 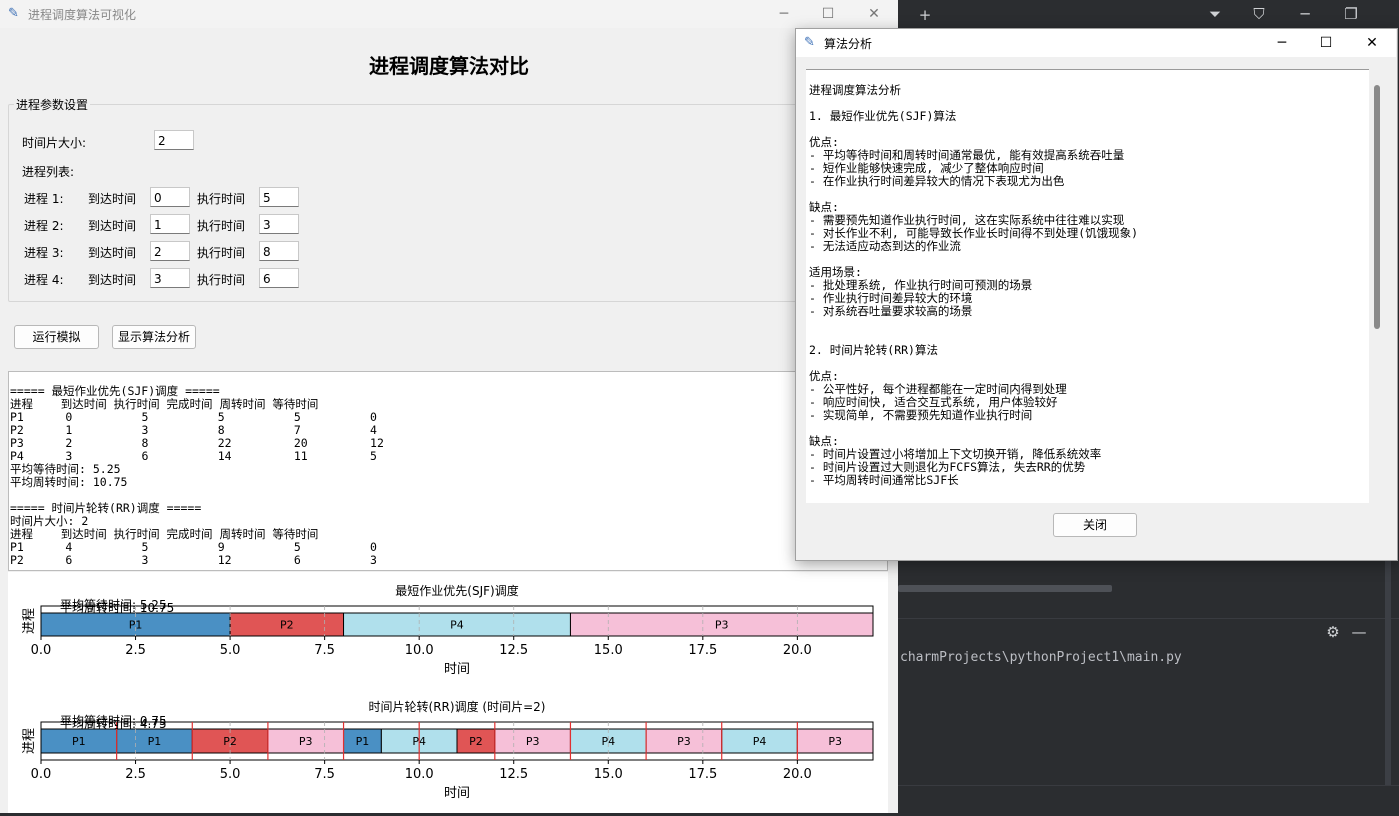 What do you see at coordinates (279, 251) in the screenshot?
I see `process-3-exec-input: 8` at bounding box center [279, 251].